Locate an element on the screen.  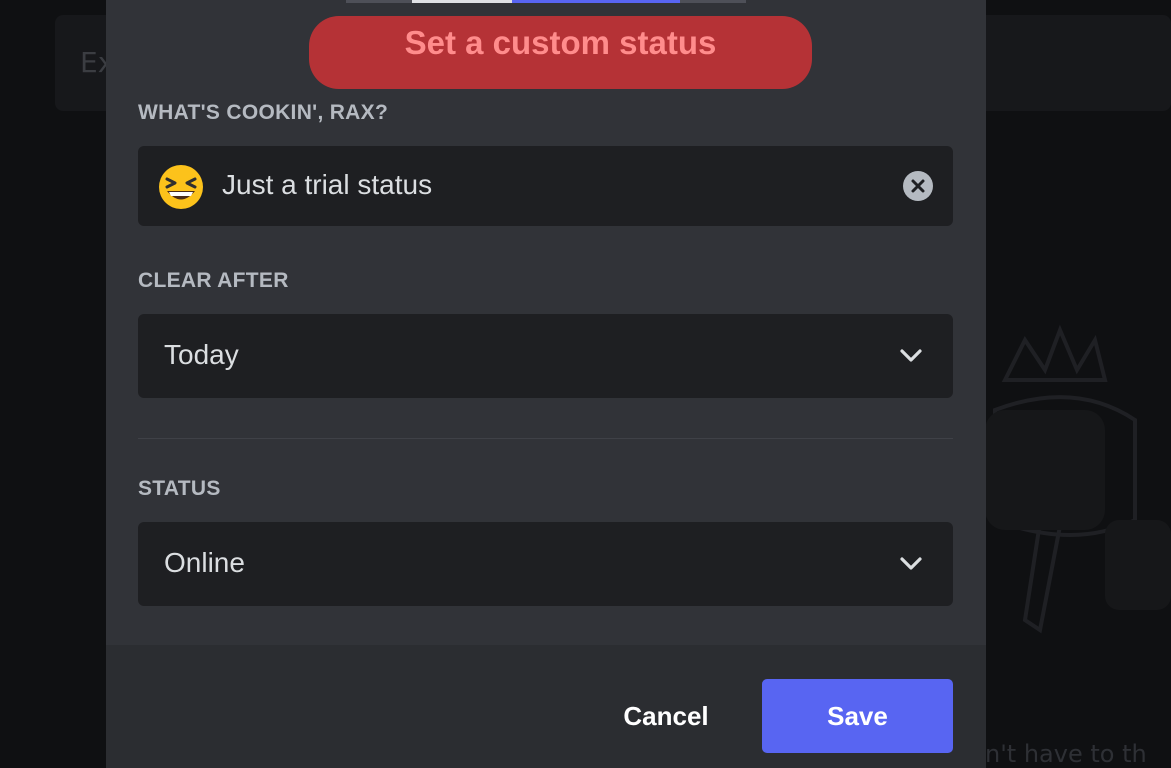
cancel-button: Cancel is located at coordinates (666, 716).